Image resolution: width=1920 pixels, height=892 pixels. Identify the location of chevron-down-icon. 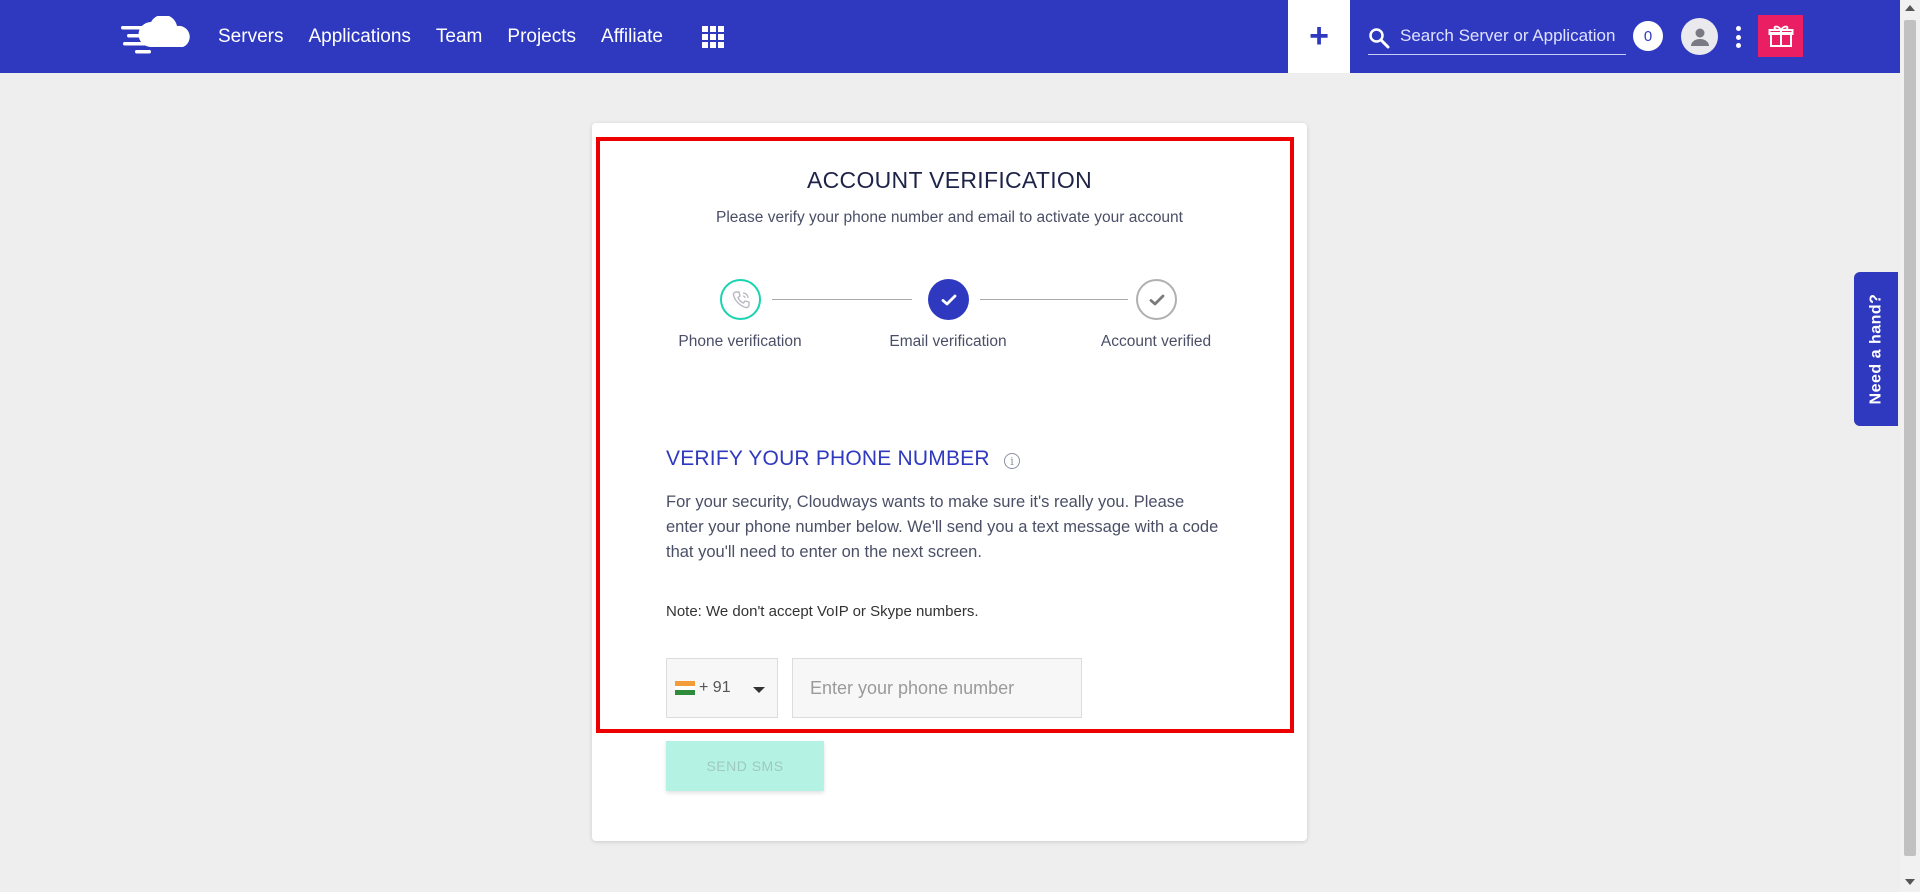
(759, 690).